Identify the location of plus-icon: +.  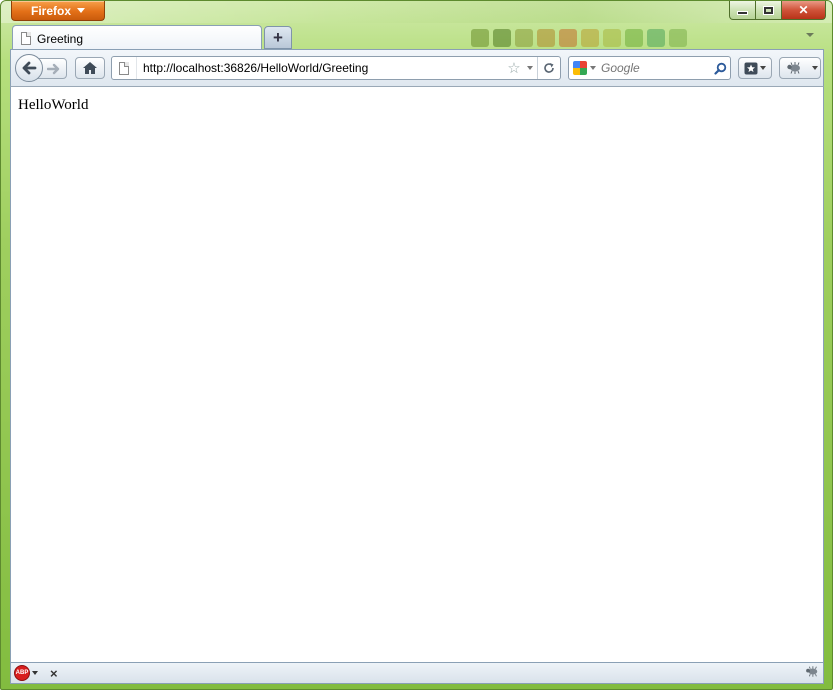
(278, 37).